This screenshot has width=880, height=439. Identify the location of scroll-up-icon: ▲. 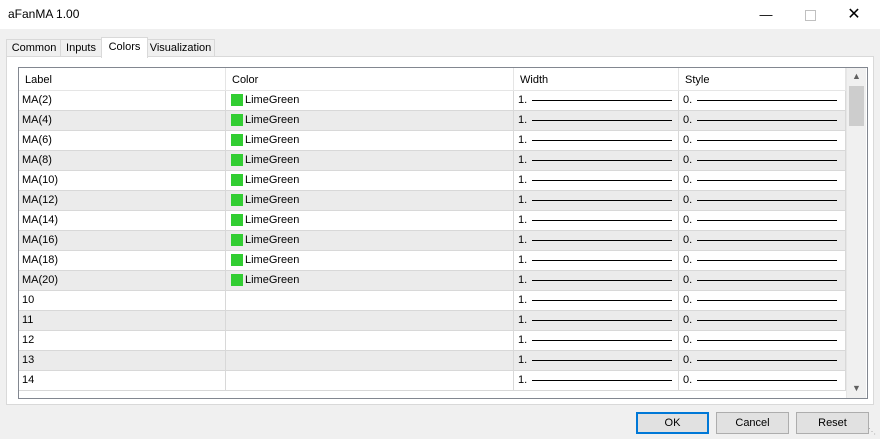
(856, 76).